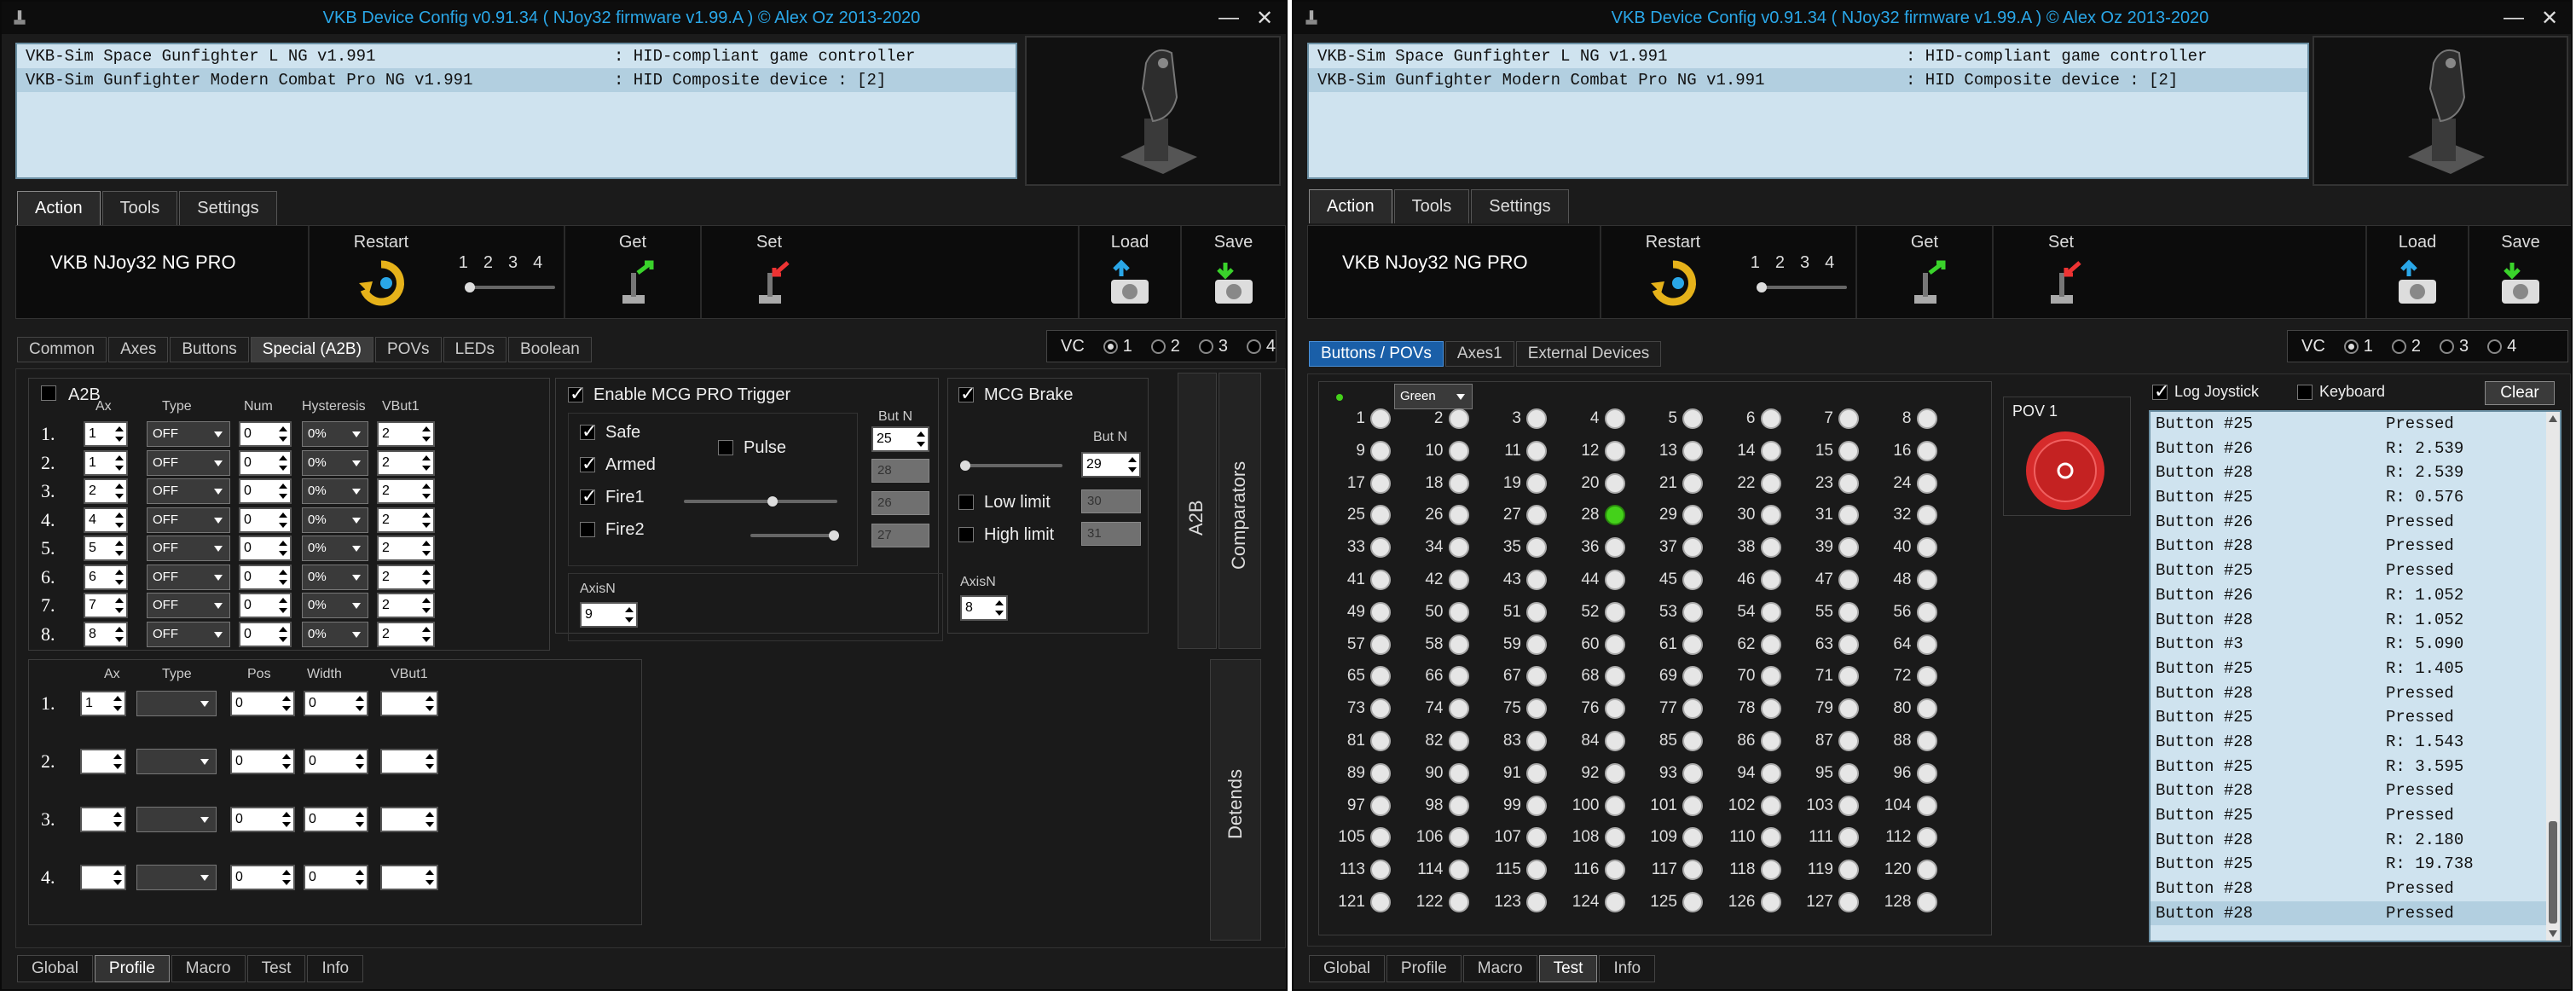  I want to click on a2b-checkbox, so click(48, 393).